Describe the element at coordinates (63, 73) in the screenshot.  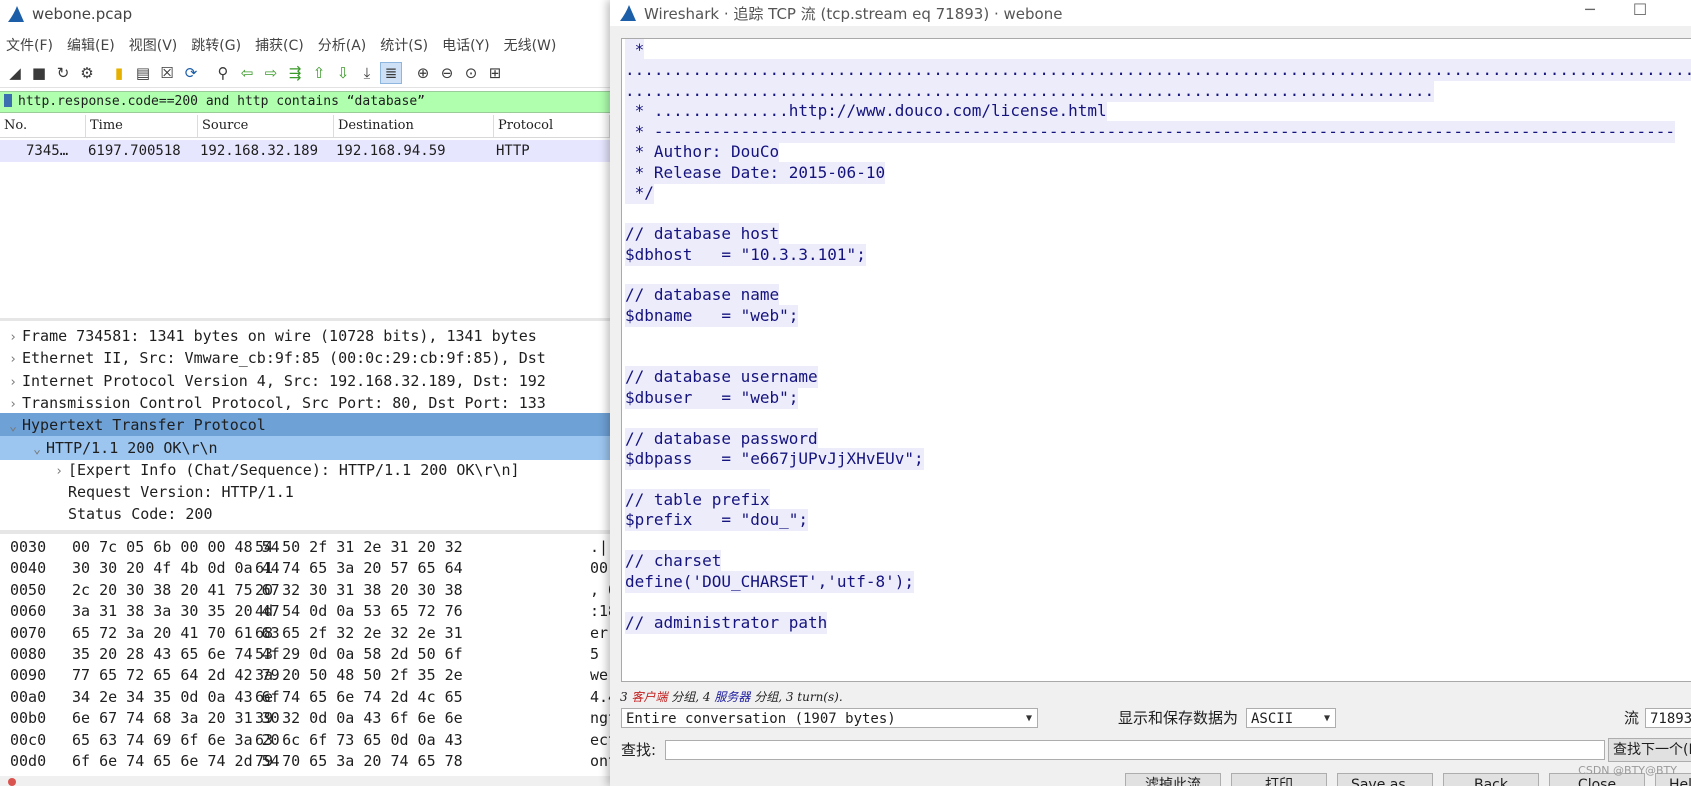
I see `restart-capture-icon: ↻` at that location.